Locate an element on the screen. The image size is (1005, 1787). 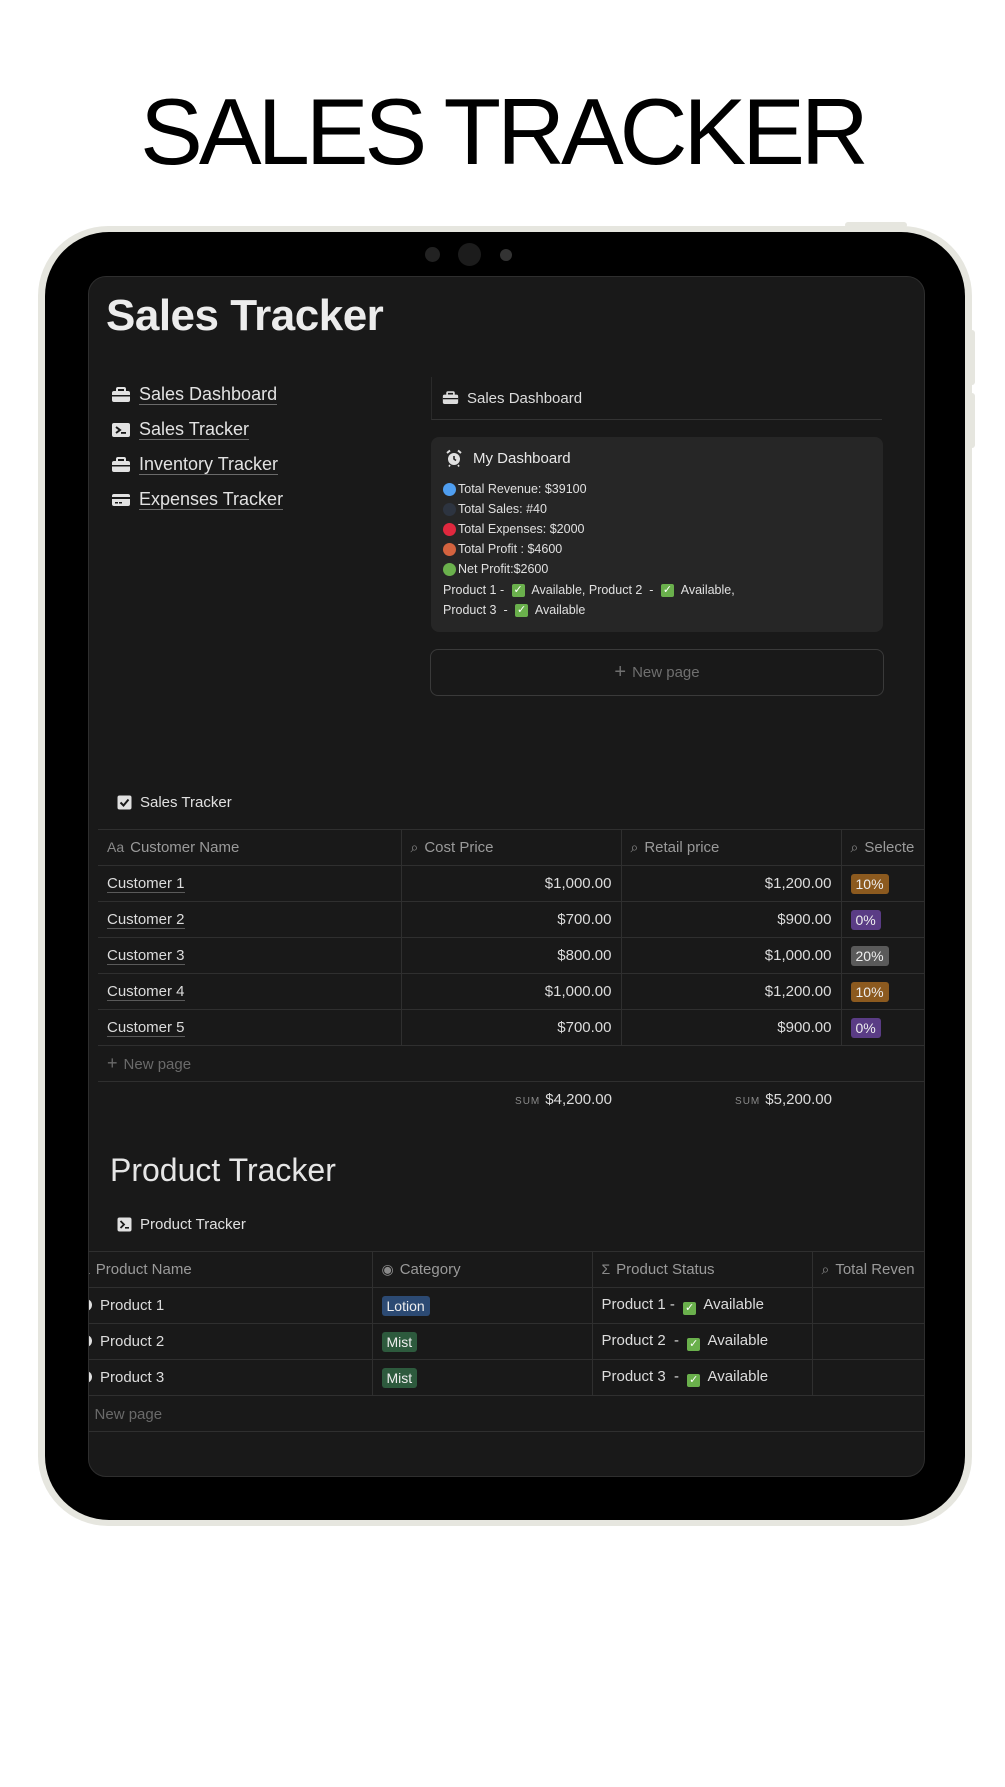
gallery-view-tab: Sales Dashboard is located at coordinates (656, 398).